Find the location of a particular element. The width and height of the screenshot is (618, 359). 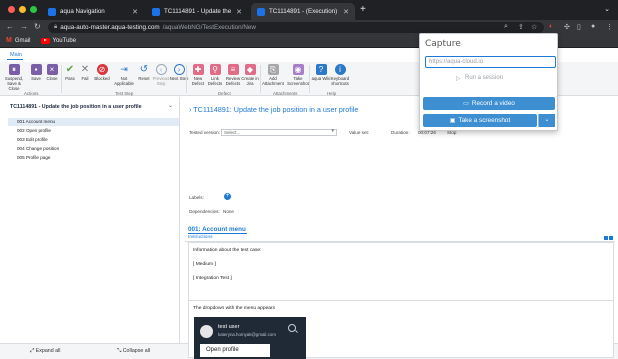

next-icon: › is located at coordinates (179, 69).